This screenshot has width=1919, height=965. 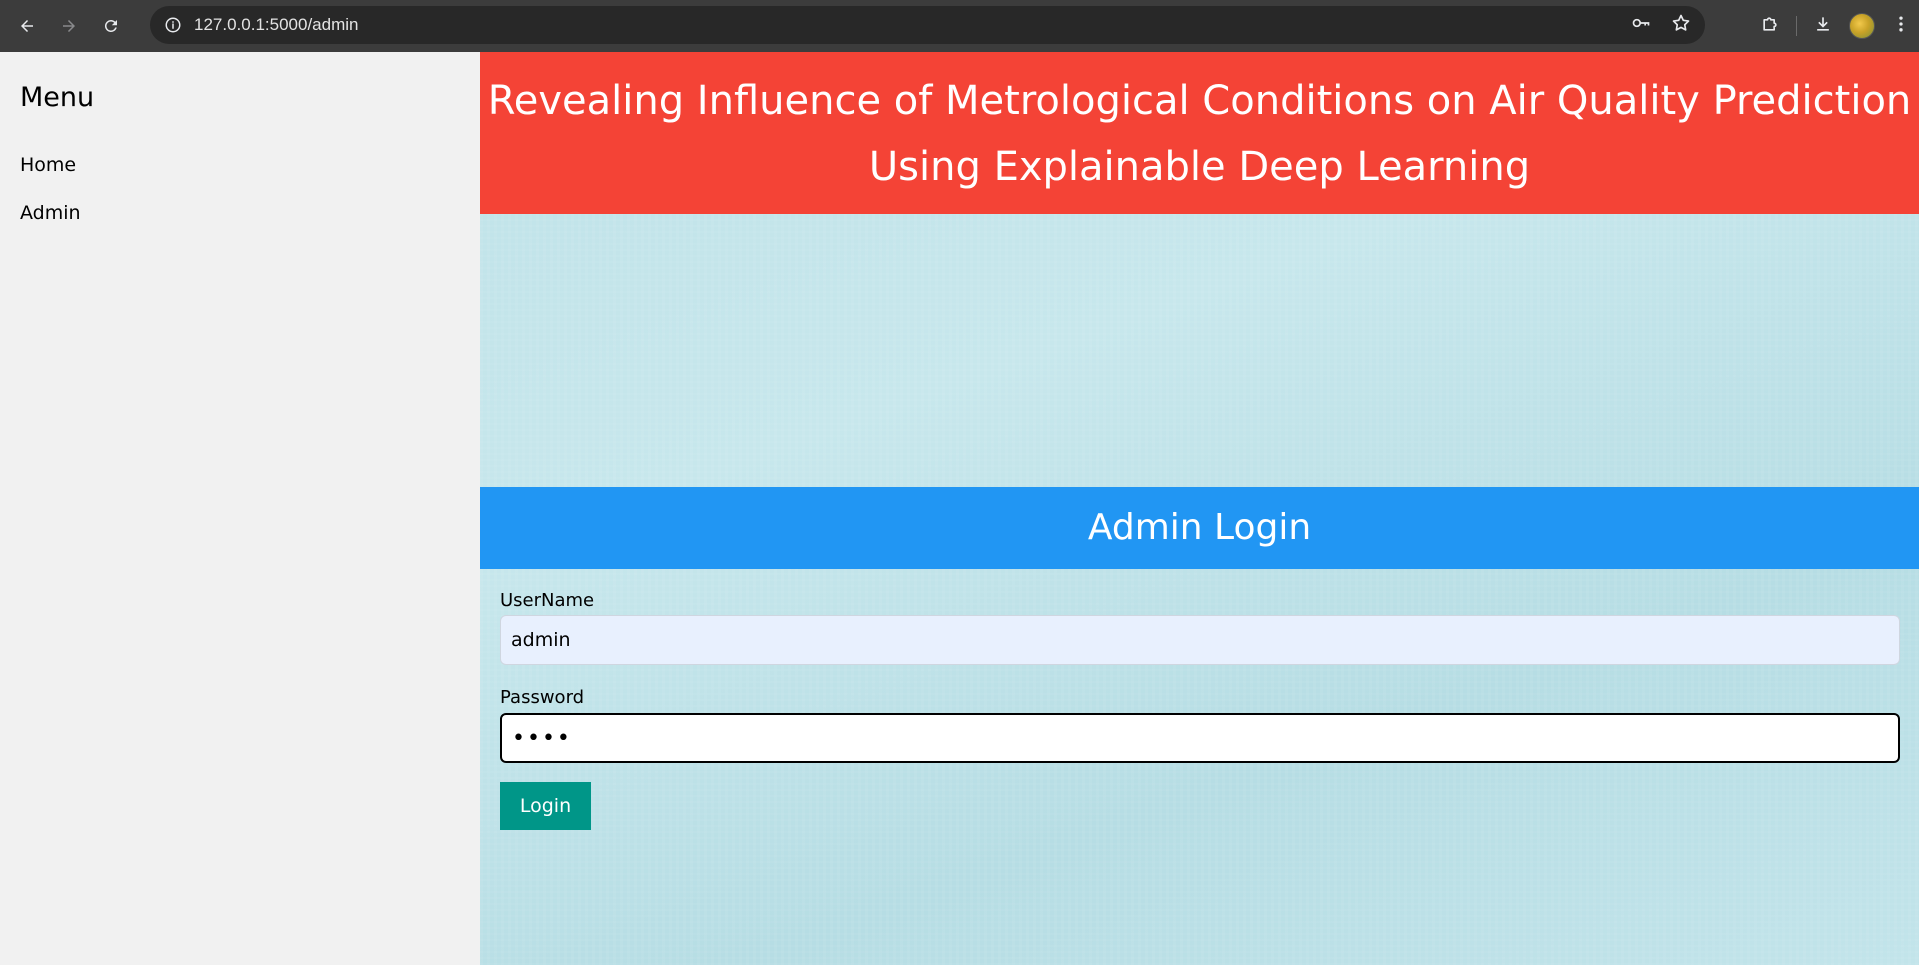 I want to click on url-text: 127.0.0.1:5000/admin, so click(x=276, y=25).